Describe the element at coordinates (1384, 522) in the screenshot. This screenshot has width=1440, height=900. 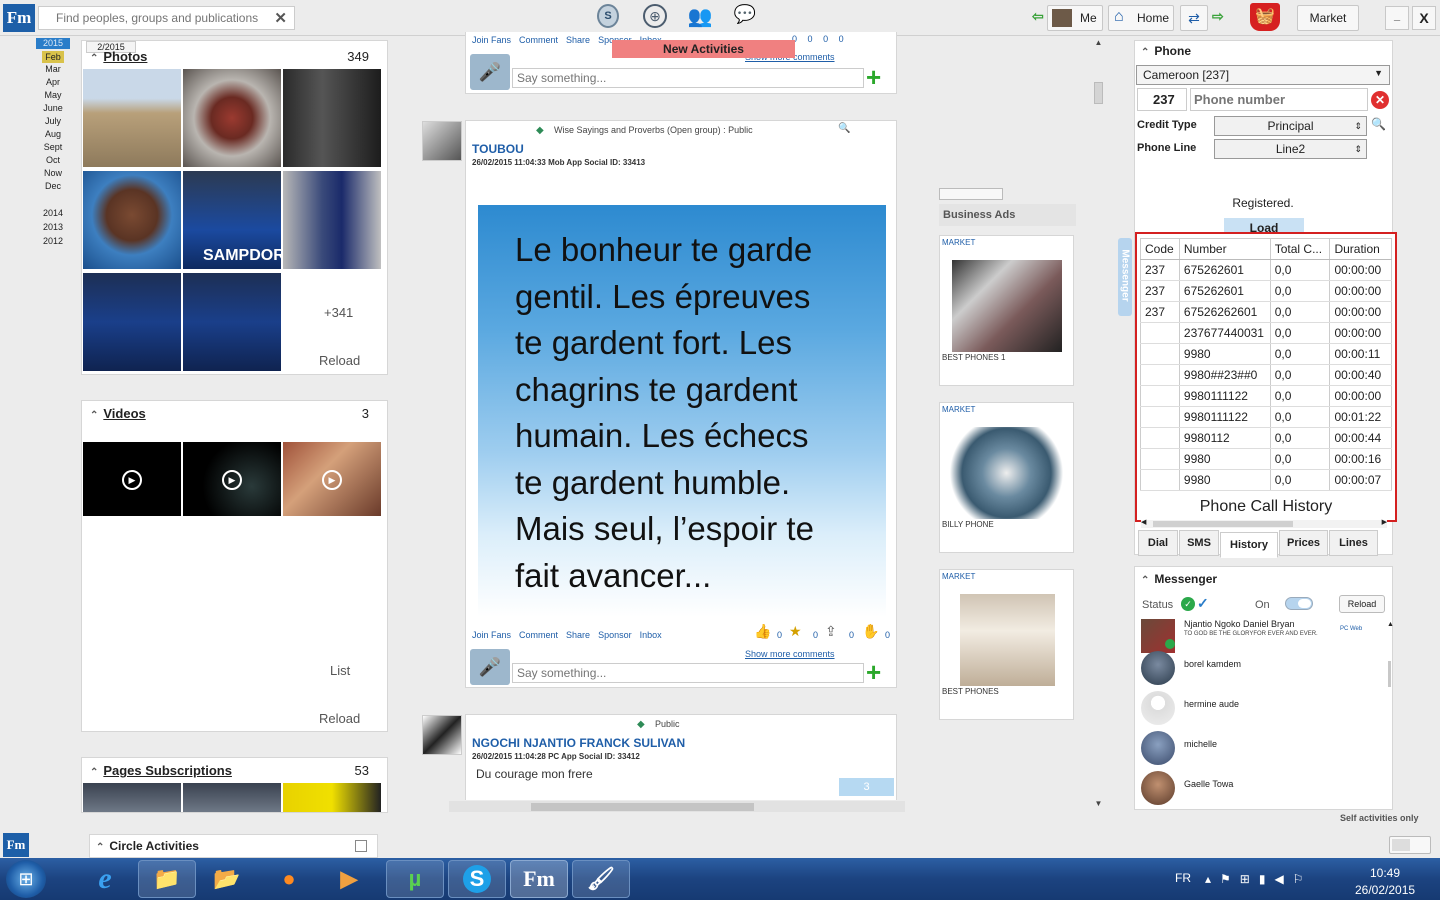
I see `scroll-right-icon: ▶` at that location.